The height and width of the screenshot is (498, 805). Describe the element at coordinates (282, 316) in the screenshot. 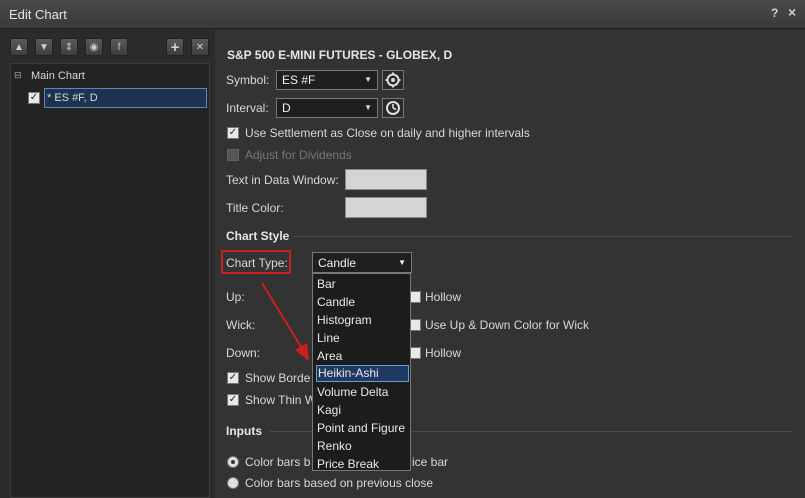

I see `arrow-shaft` at that location.